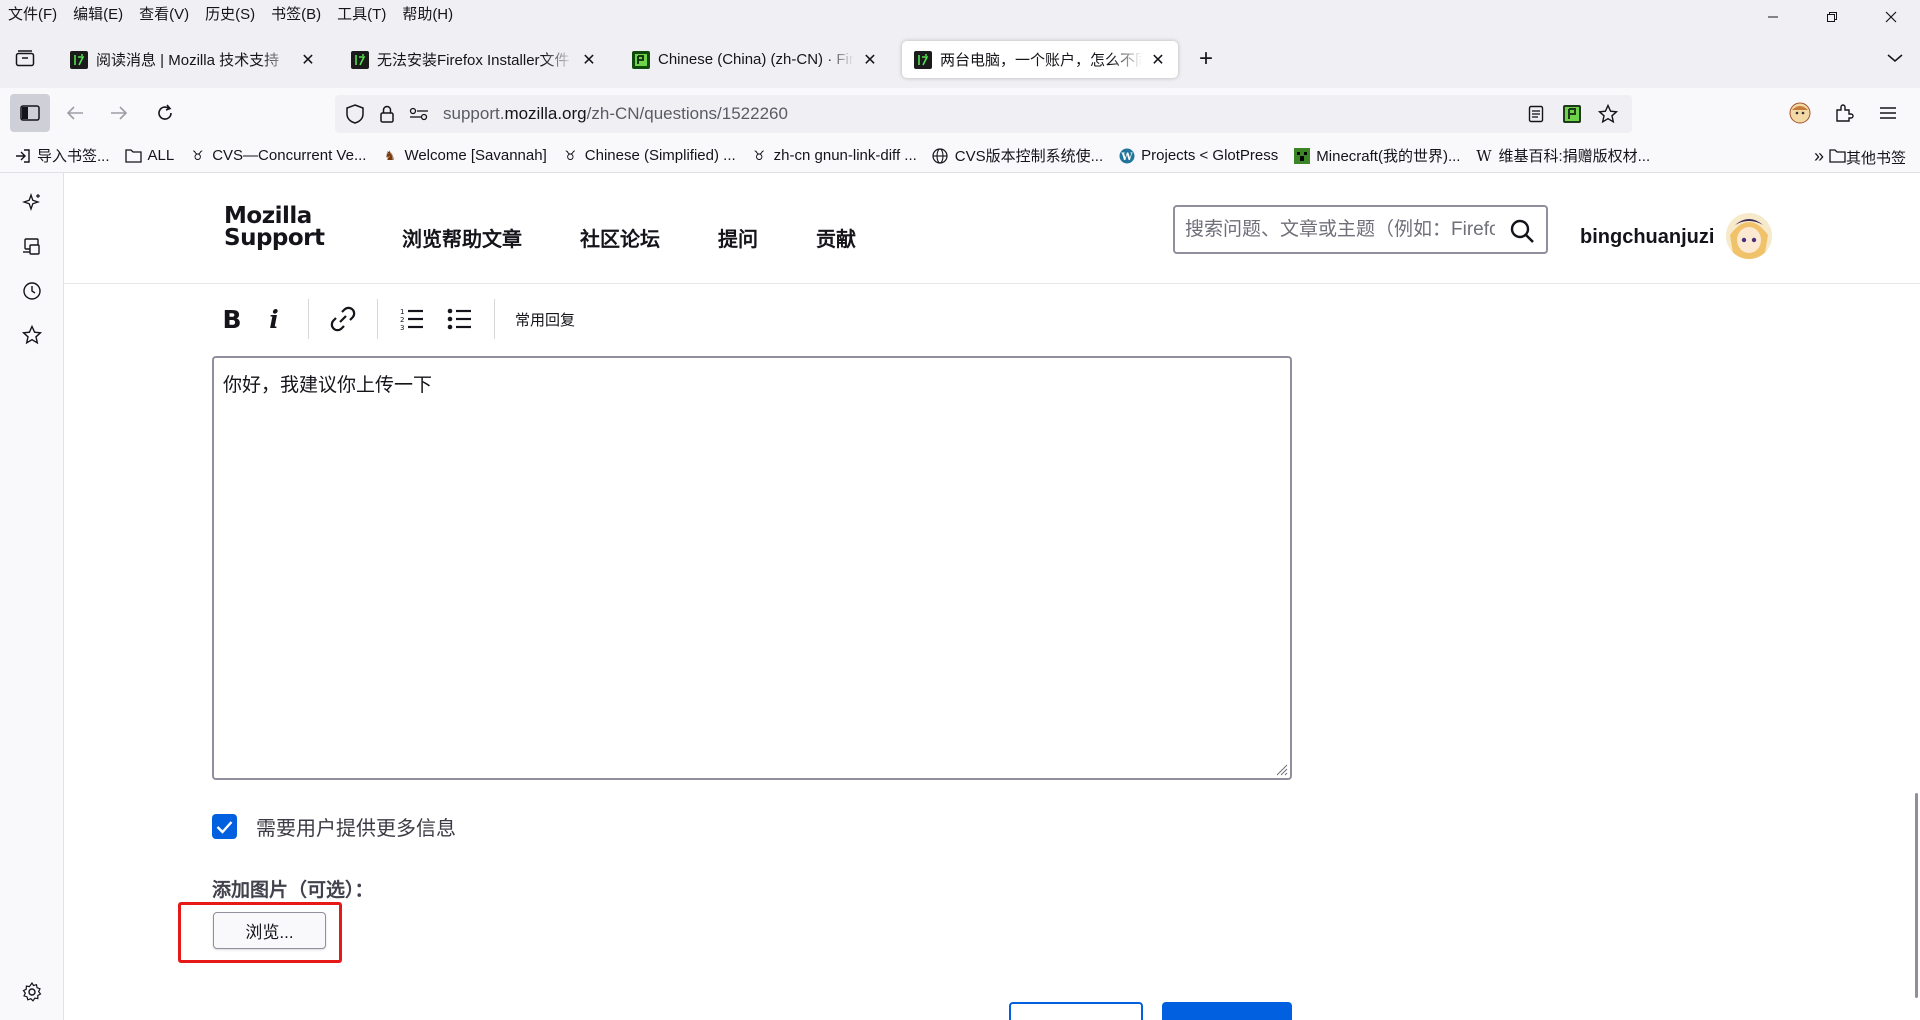 Image resolution: width=1920 pixels, height=1020 pixels. I want to click on bookmark-folder-all: ALL, so click(149, 155).